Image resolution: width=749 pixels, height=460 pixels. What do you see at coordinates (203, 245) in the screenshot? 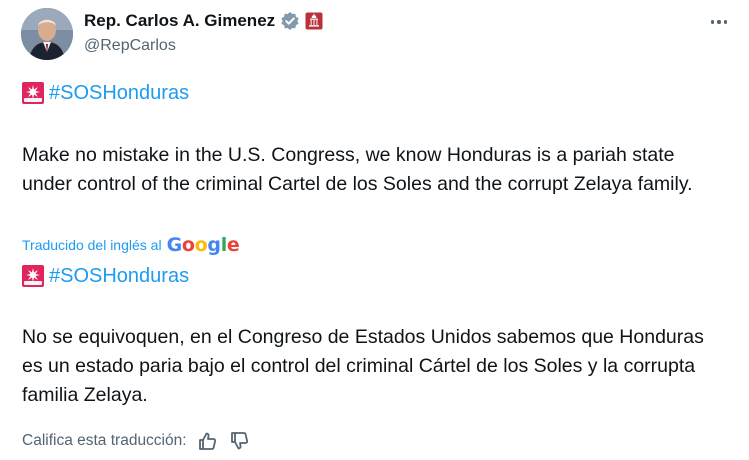
I see `google-logo: Google` at bounding box center [203, 245].